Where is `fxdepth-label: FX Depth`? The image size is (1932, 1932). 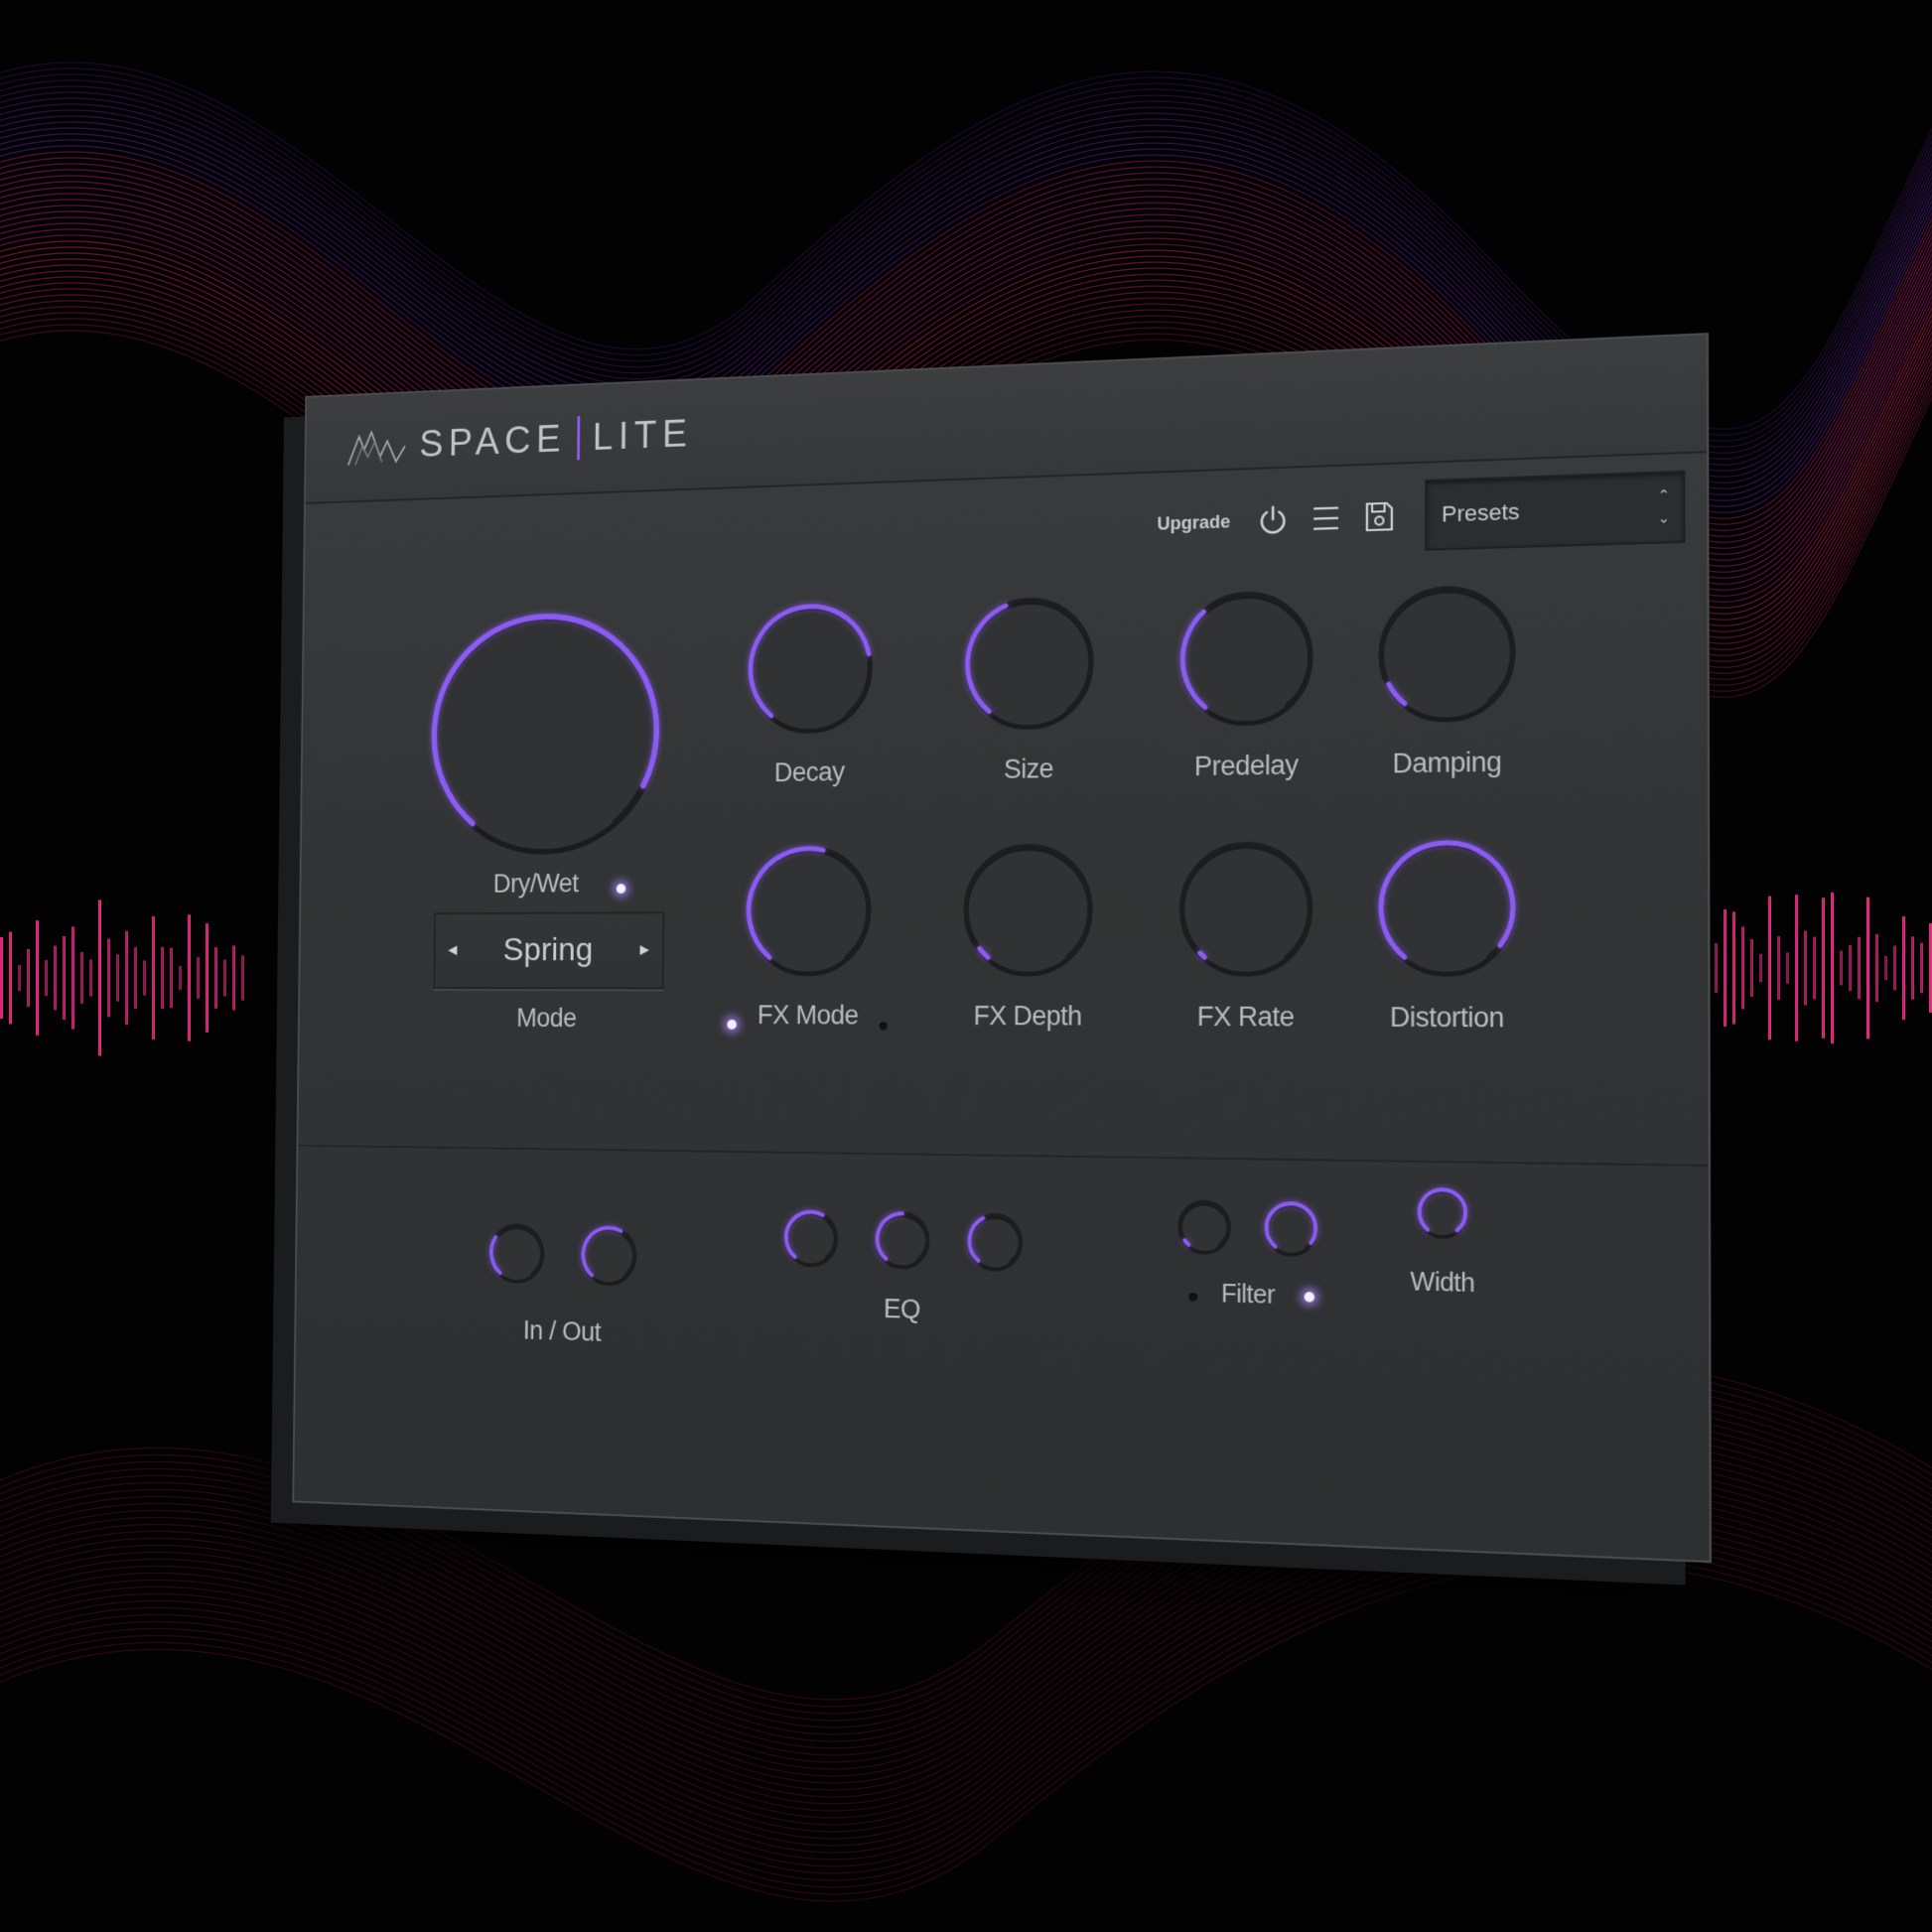
fxdepth-label: FX Depth is located at coordinates (1029, 1017).